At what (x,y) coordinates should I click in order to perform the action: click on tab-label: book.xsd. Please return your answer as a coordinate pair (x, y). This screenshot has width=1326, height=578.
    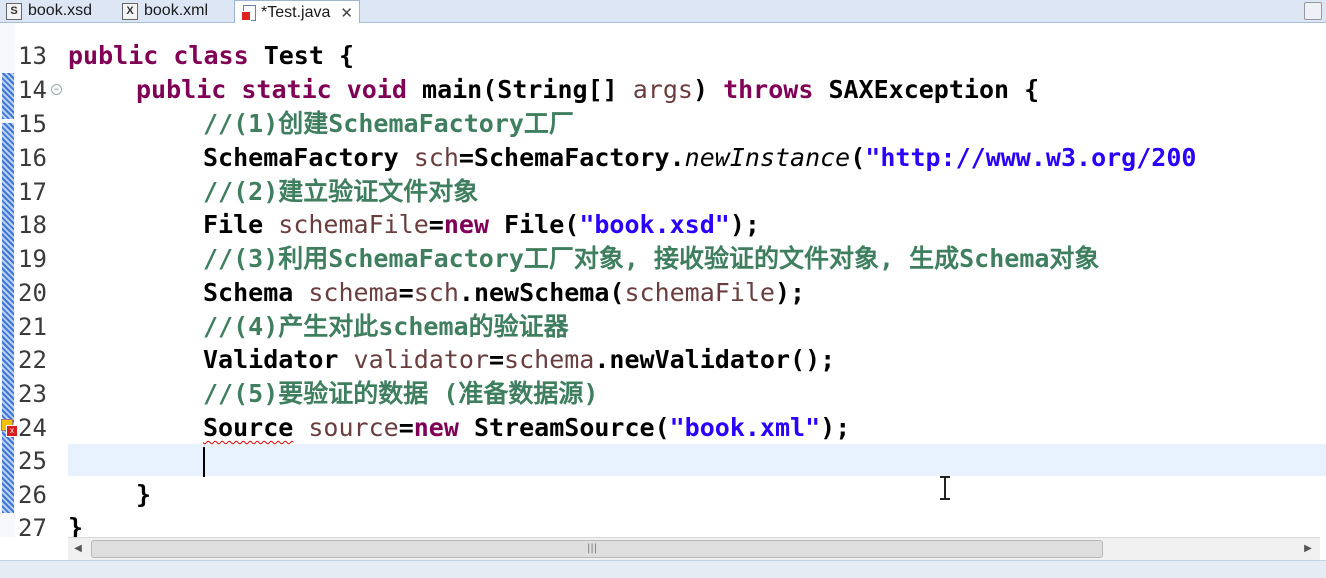
    Looking at the image, I should click on (60, 10).